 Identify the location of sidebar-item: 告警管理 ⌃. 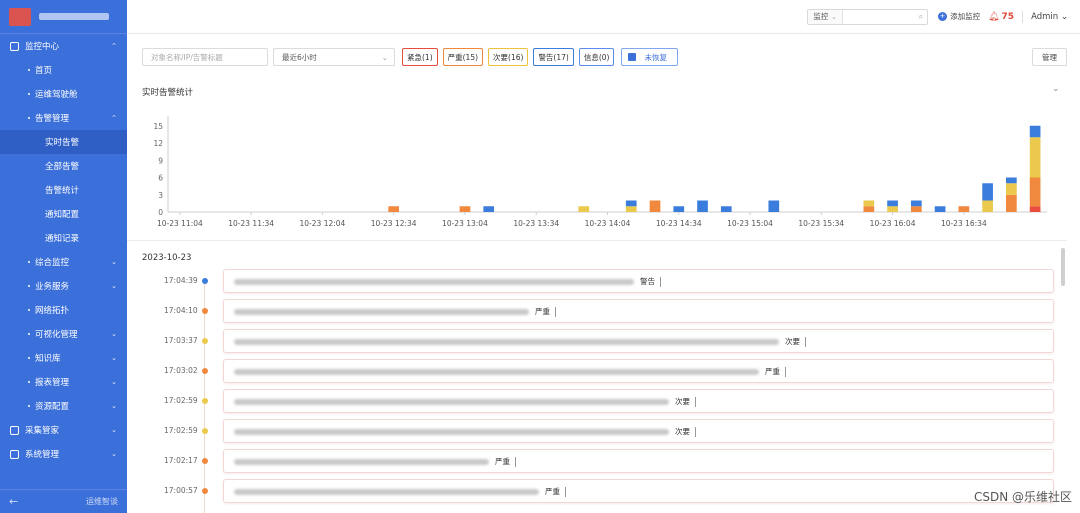
(63, 118).